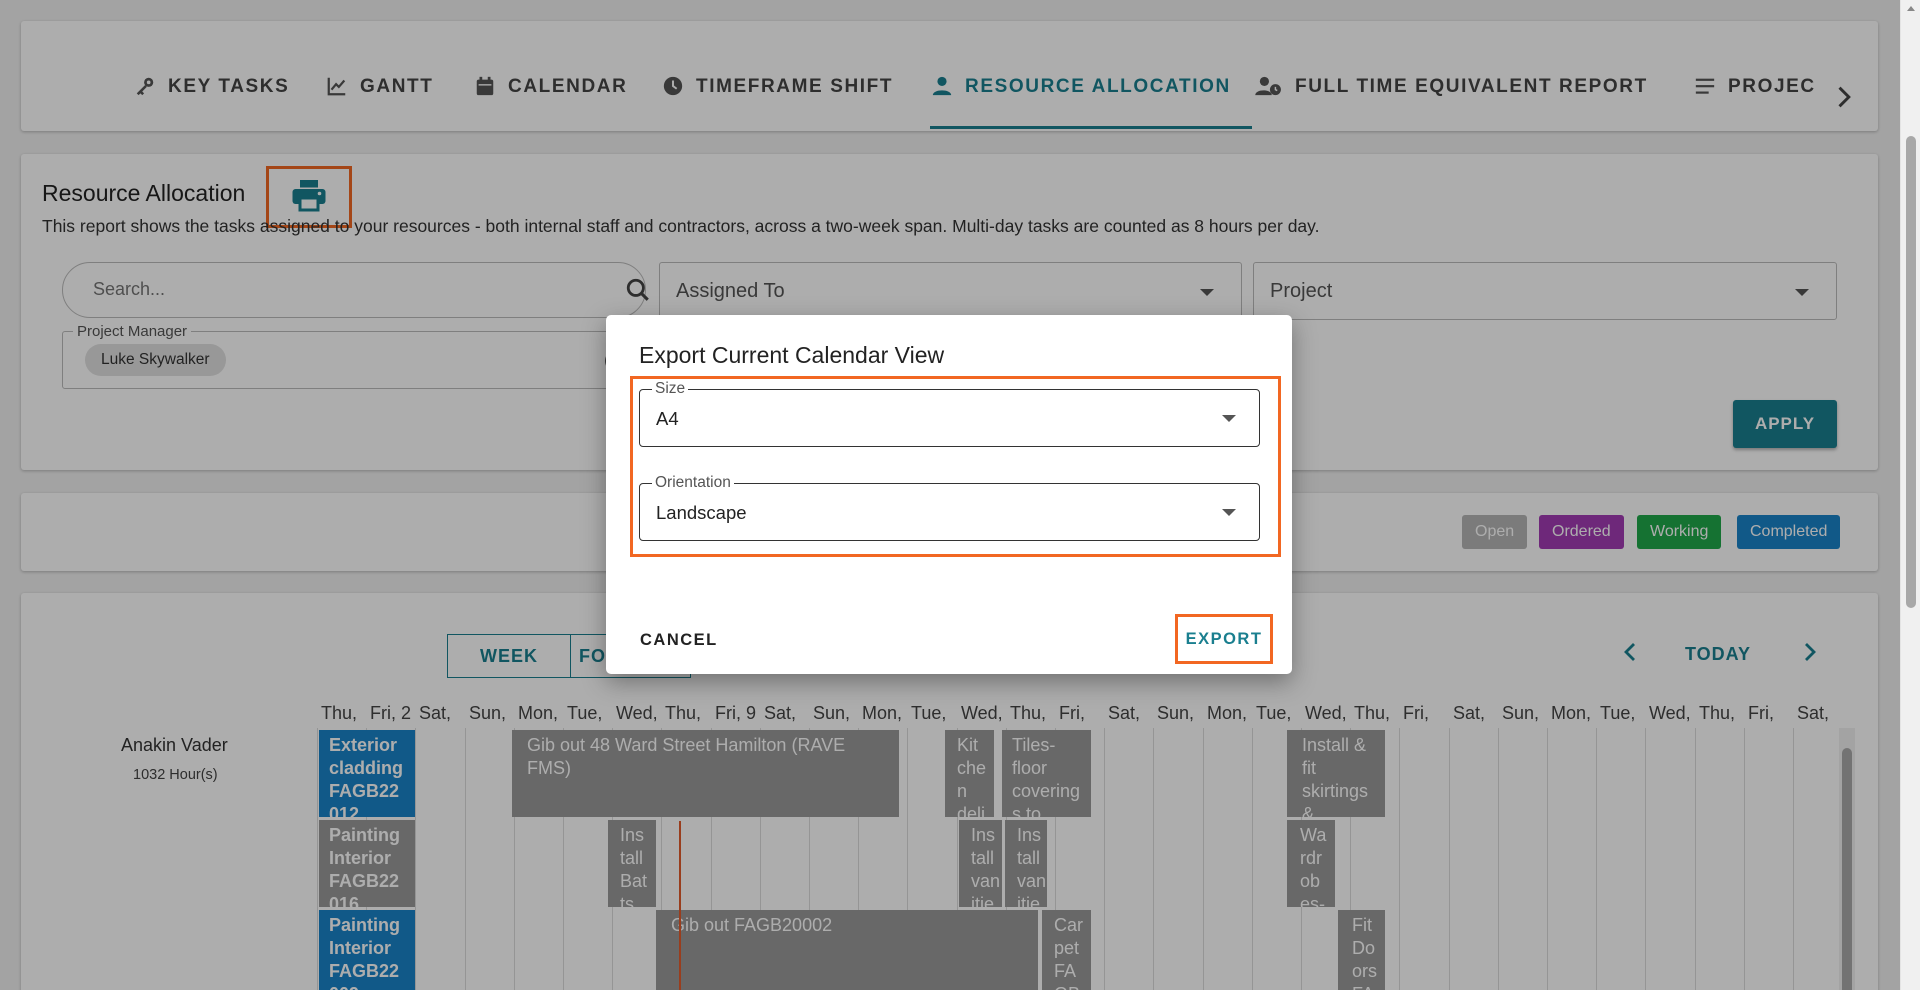 The width and height of the screenshot is (1920, 990). What do you see at coordinates (701, 512) in the screenshot?
I see `orientation-value: Landscape` at bounding box center [701, 512].